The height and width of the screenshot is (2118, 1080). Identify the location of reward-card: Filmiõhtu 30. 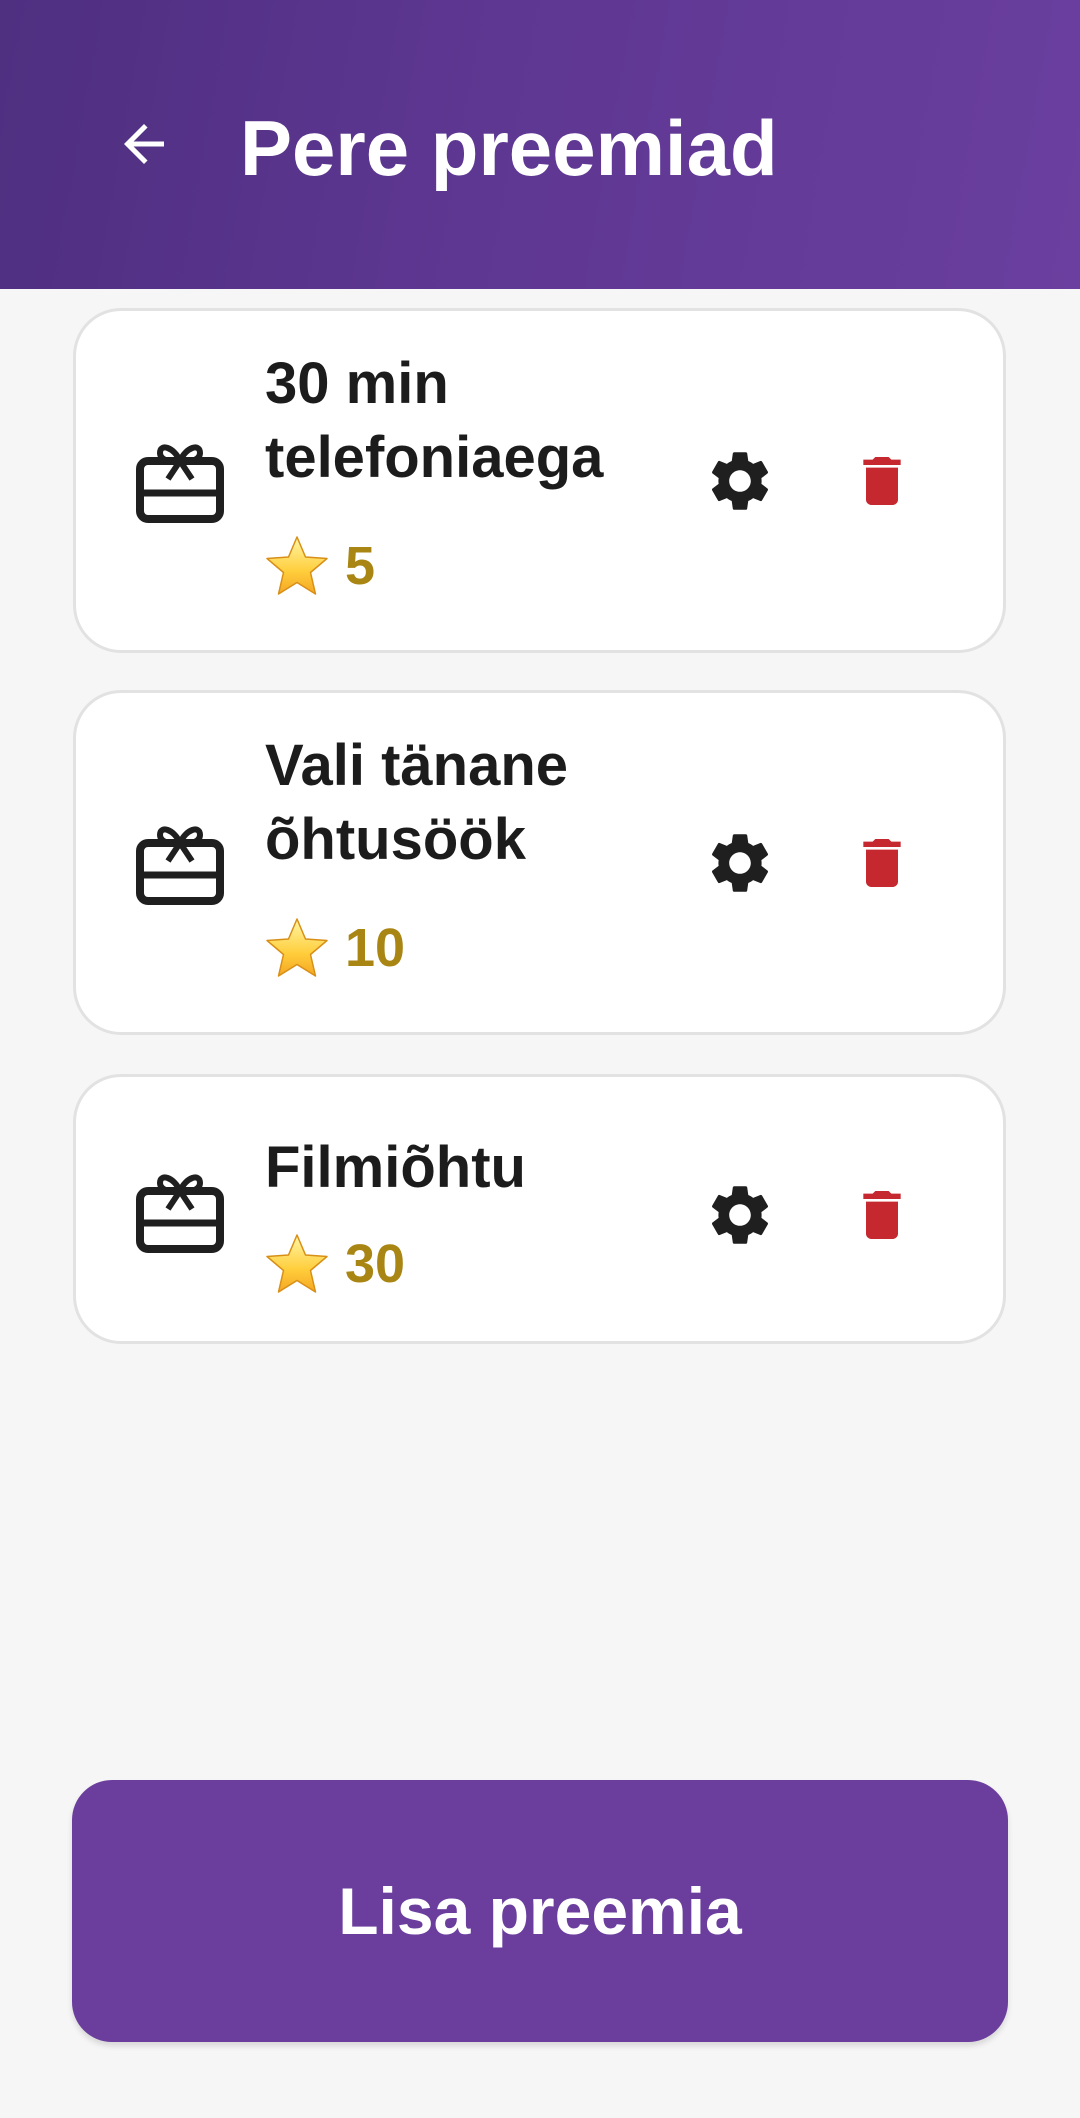
(539, 1209).